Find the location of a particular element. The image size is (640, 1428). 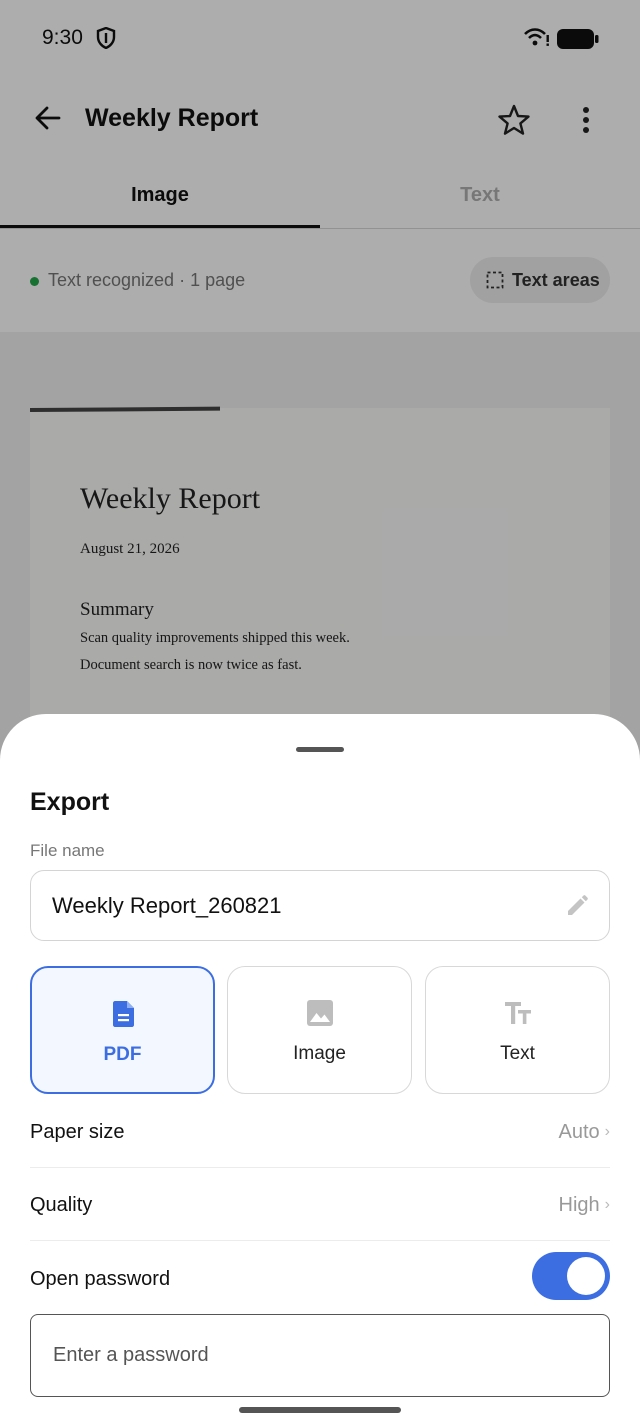

pdf-file-icon is located at coordinates (123, 1014).